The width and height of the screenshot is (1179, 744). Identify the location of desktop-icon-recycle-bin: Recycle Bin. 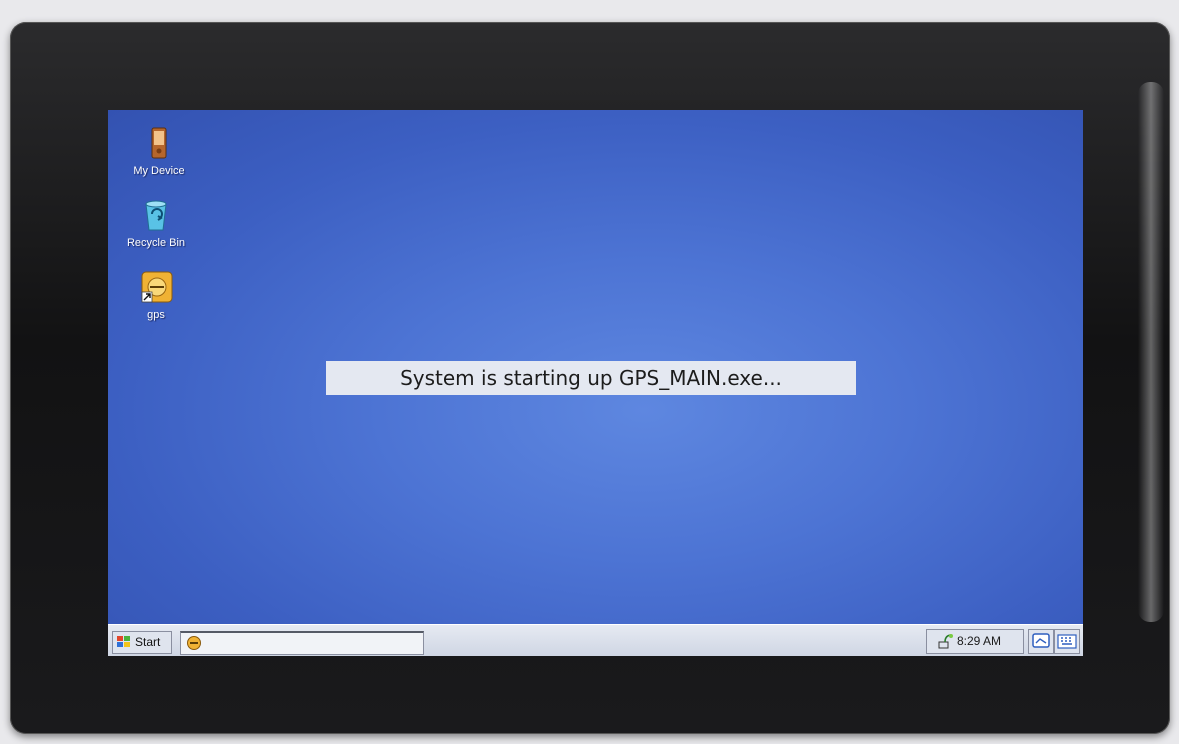
(156, 223).